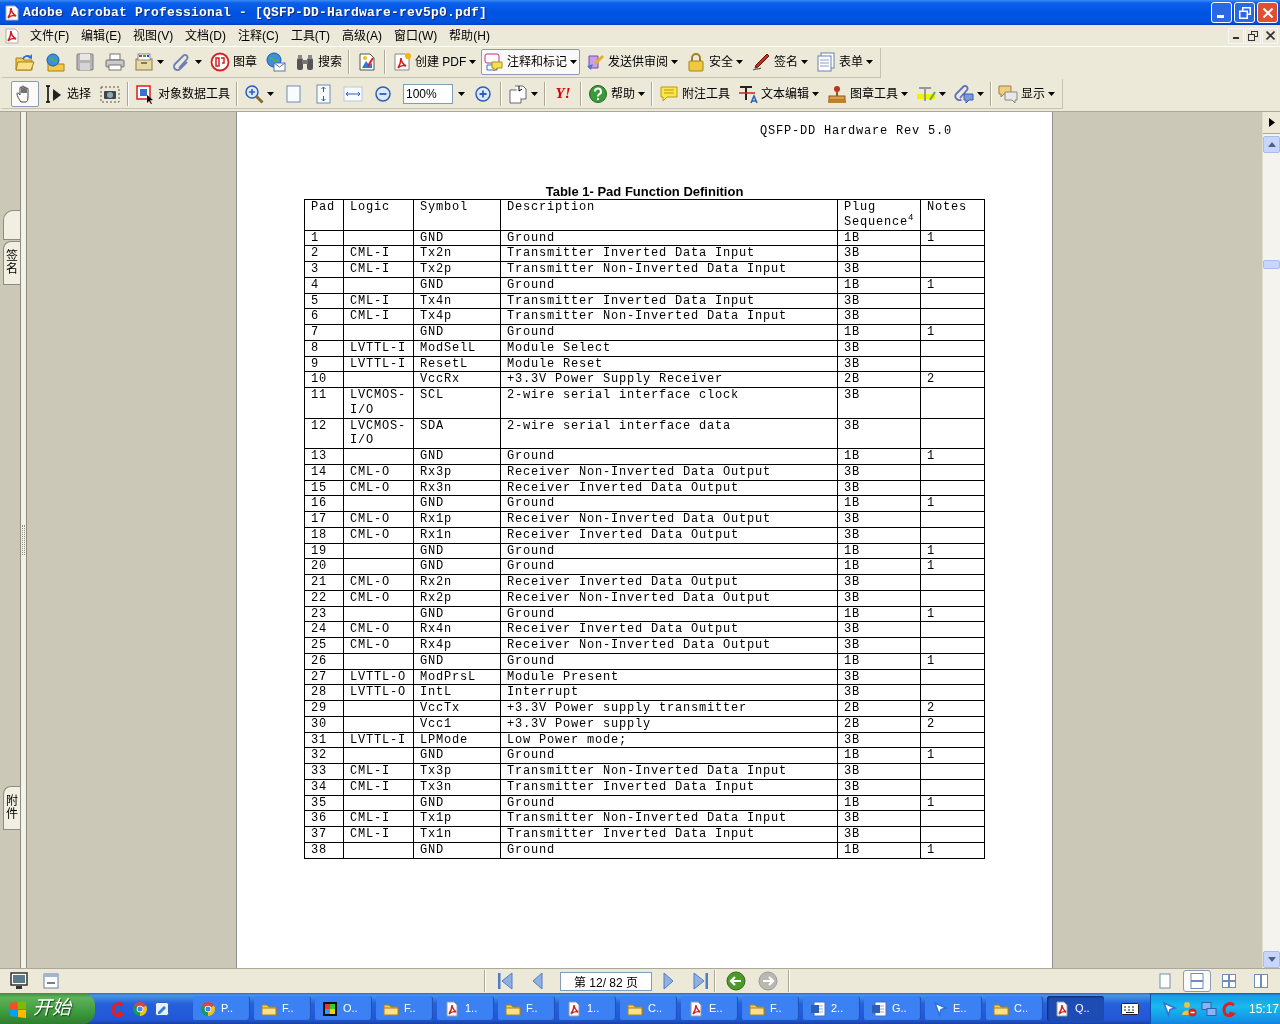 This screenshot has width=1280, height=1024. Describe the element at coordinates (50, 35) in the screenshot. I see `menu-item: 文件(F)` at that location.